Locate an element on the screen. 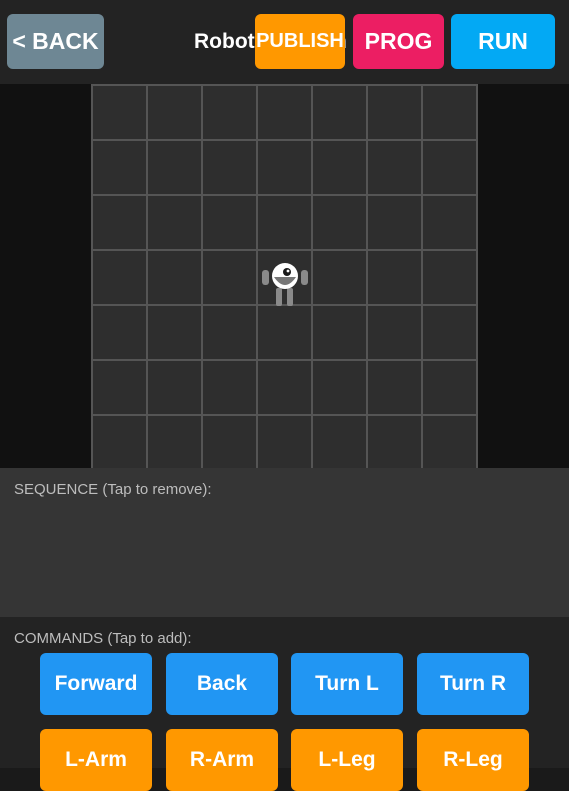 The width and height of the screenshot is (569, 791). prog-button: PROG is located at coordinates (398, 41).